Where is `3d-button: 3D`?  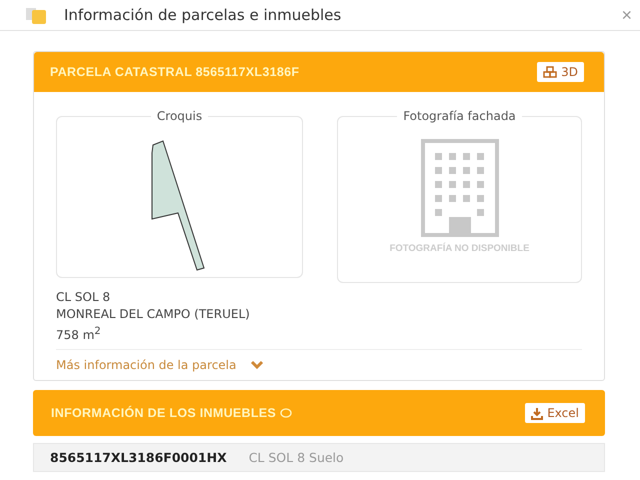
3d-button: 3D is located at coordinates (560, 72).